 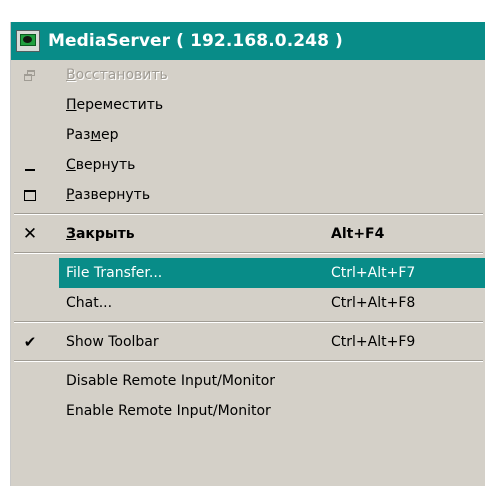 I want to click on maximize-icon, so click(x=30, y=195).